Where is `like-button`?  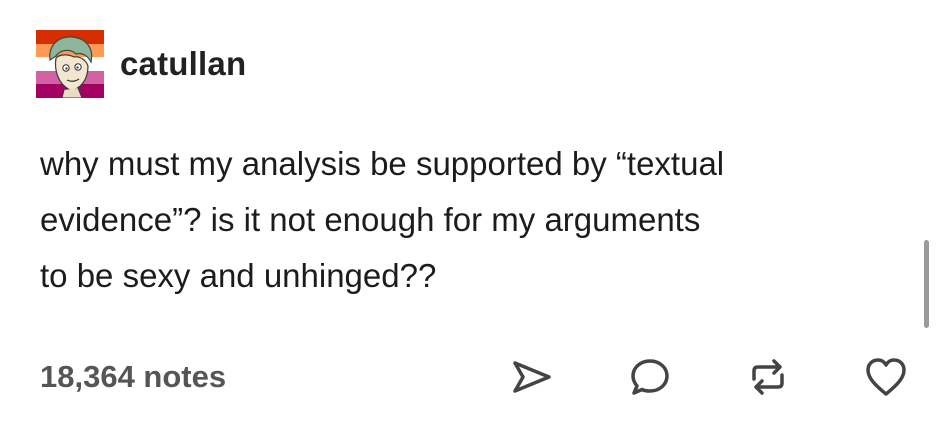
like-button is located at coordinates (886, 377).